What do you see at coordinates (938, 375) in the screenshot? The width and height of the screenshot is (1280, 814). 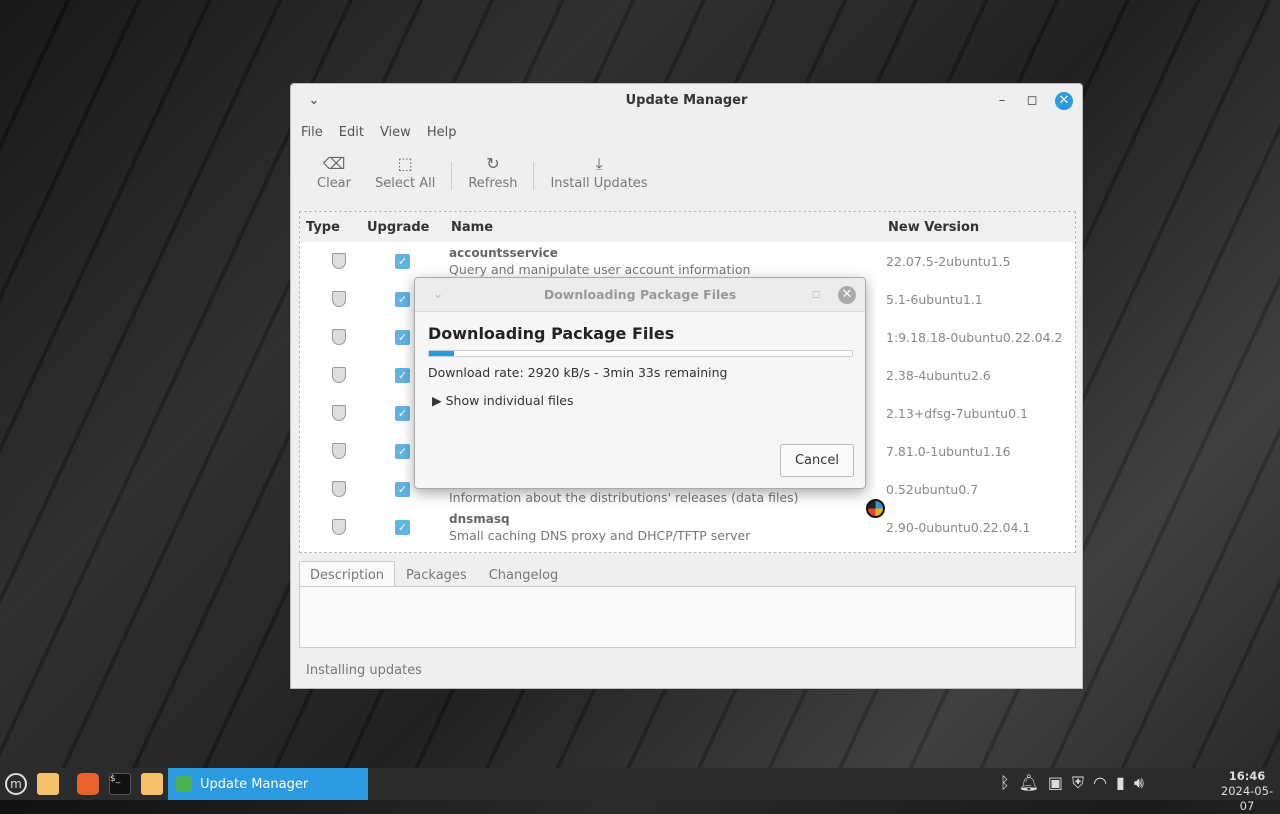 I see `package-version: 2.38-4ubuntu2.6` at bounding box center [938, 375].